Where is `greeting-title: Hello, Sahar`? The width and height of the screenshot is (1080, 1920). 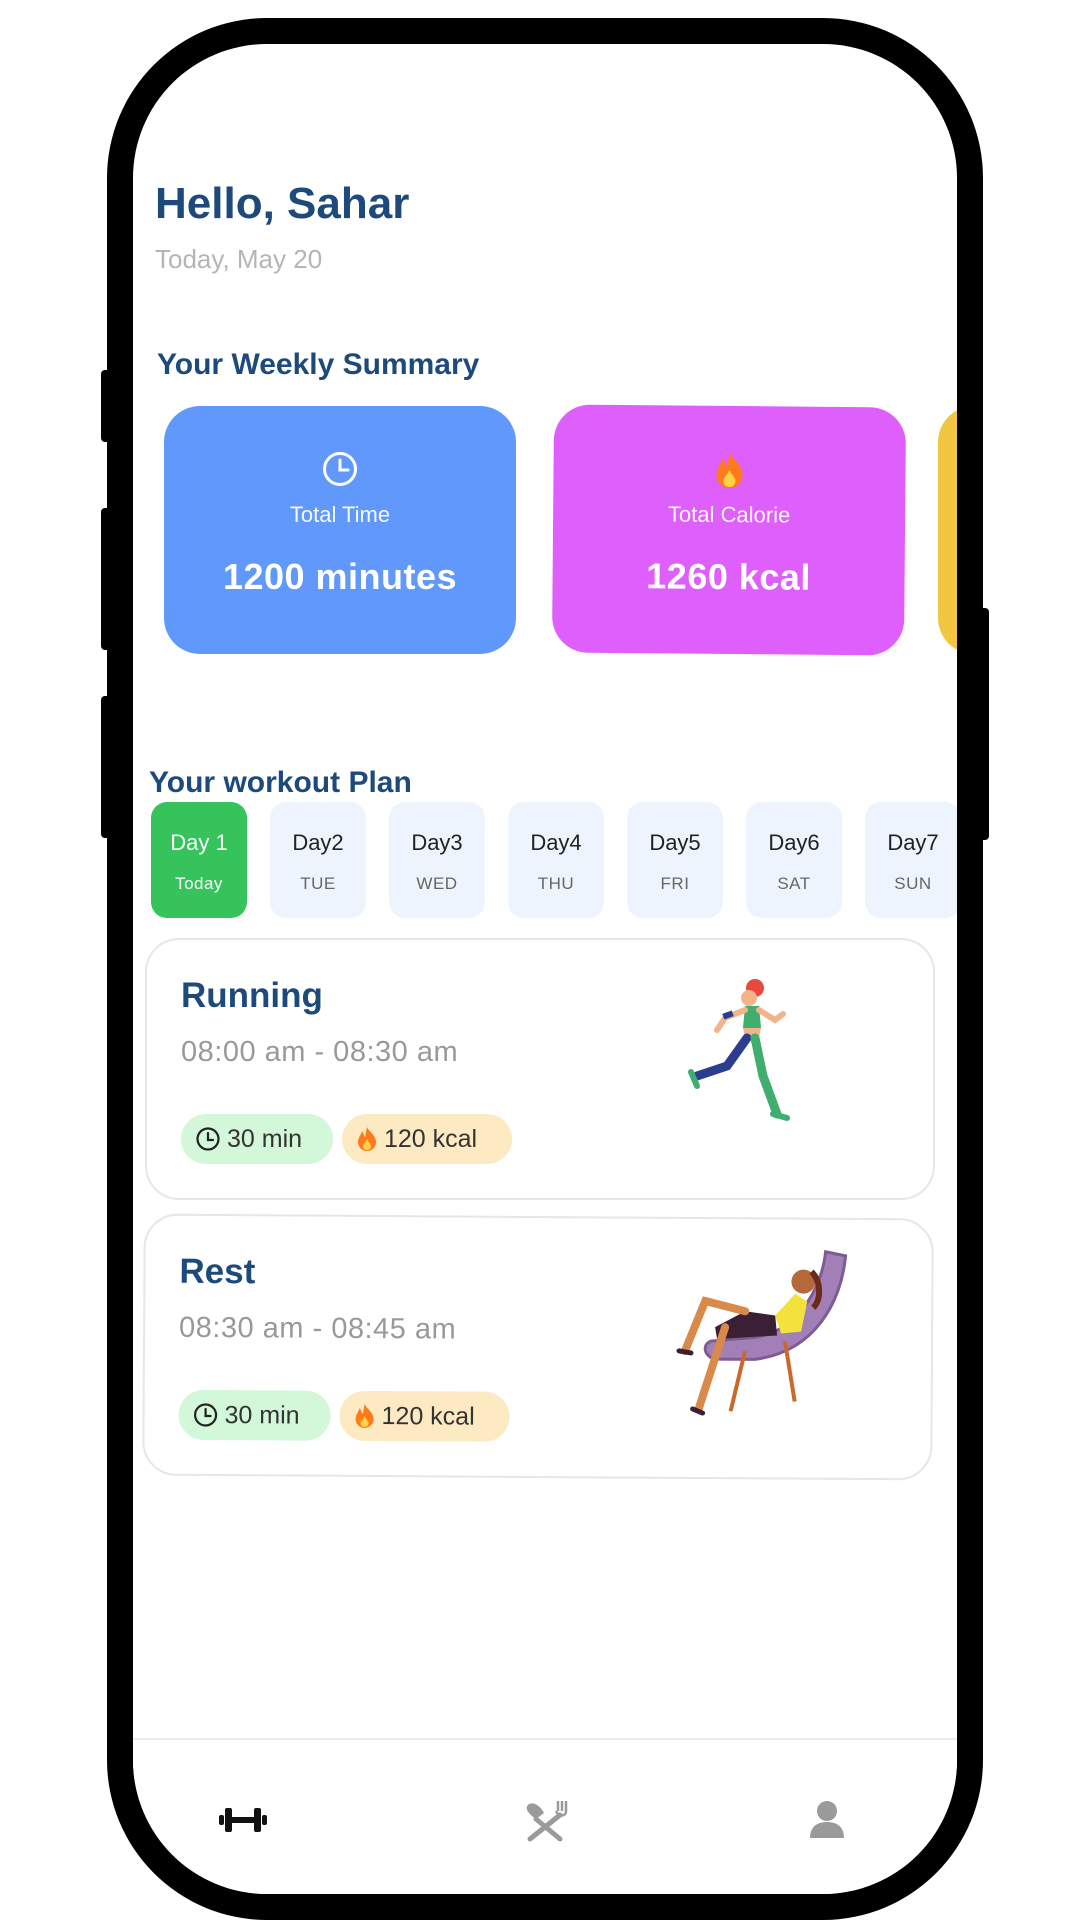
greeting-title: Hello, Sahar is located at coordinates (282, 203).